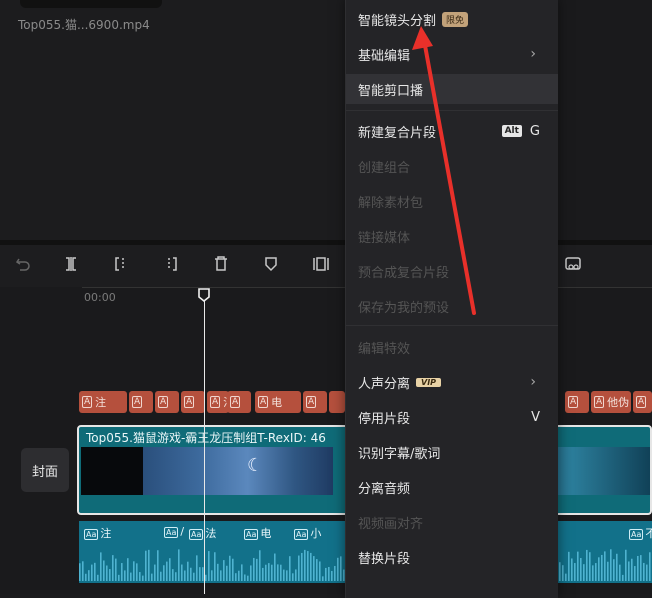 The height and width of the screenshot is (598, 652). What do you see at coordinates (45, 470) in the screenshot?
I see `cover-button: 封面` at bounding box center [45, 470].